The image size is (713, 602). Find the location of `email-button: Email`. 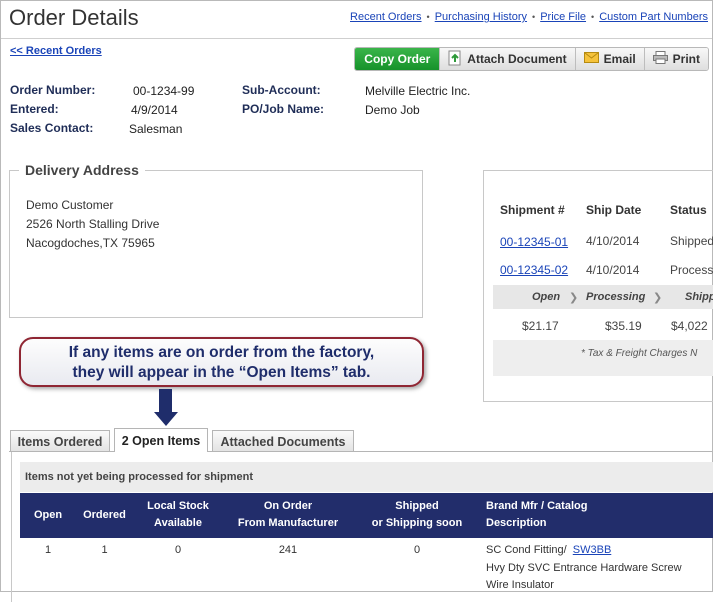

email-button: Email is located at coordinates (609, 59).